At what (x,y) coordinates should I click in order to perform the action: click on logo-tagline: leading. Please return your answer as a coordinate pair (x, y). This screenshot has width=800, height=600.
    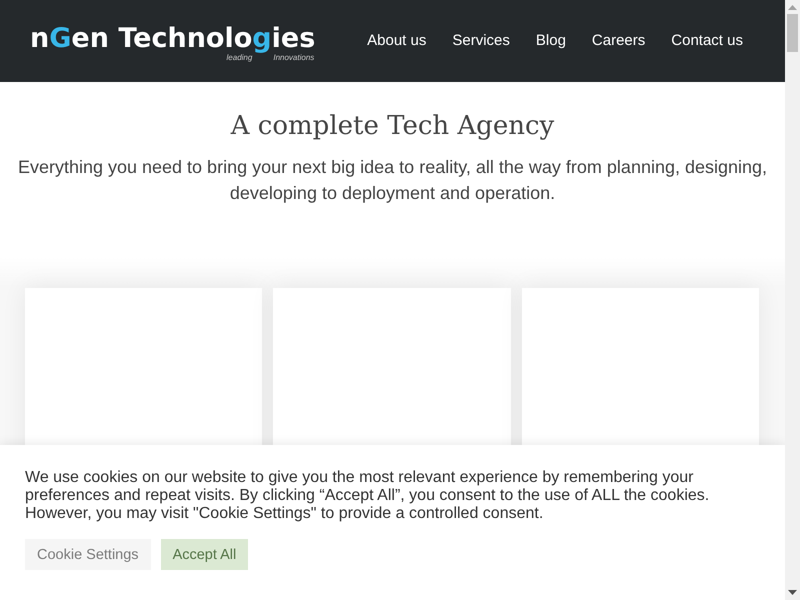
    Looking at the image, I should click on (239, 57).